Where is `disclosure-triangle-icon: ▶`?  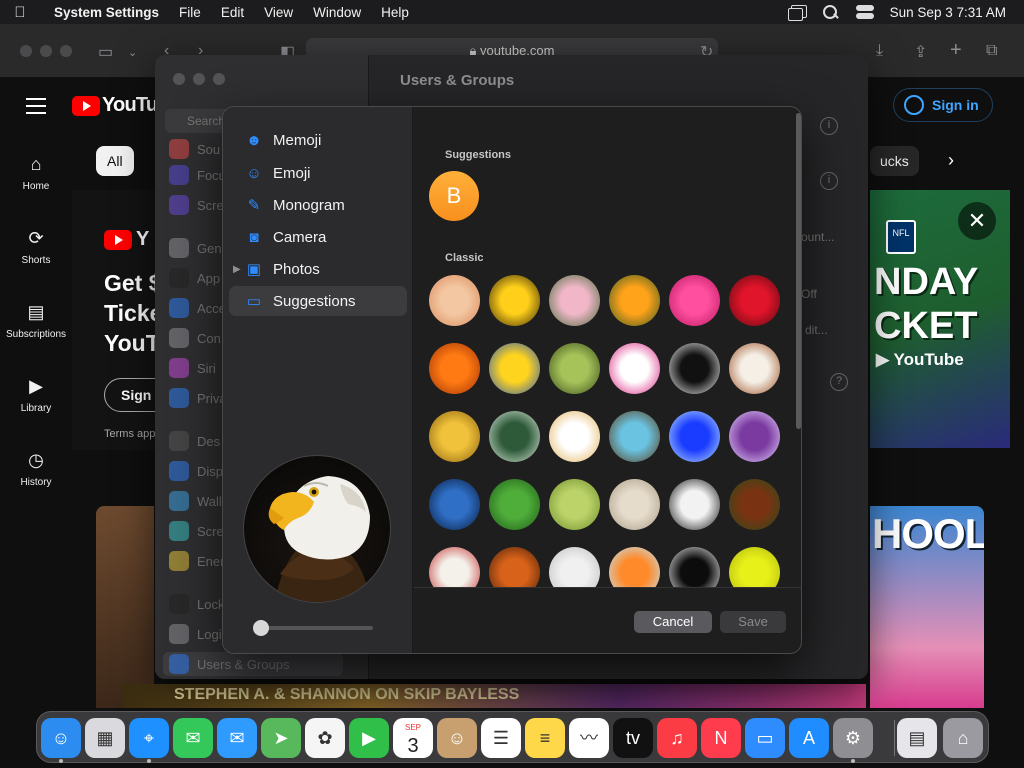 disclosure-triangle-icon: ▶ is located at coordinates (237, 269).